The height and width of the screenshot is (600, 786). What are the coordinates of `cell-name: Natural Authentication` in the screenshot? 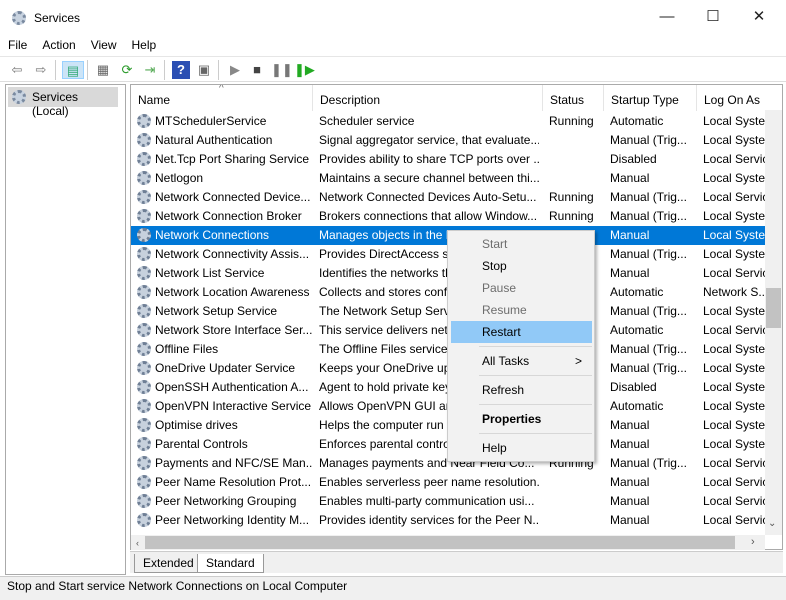 It's located at (214, 140).